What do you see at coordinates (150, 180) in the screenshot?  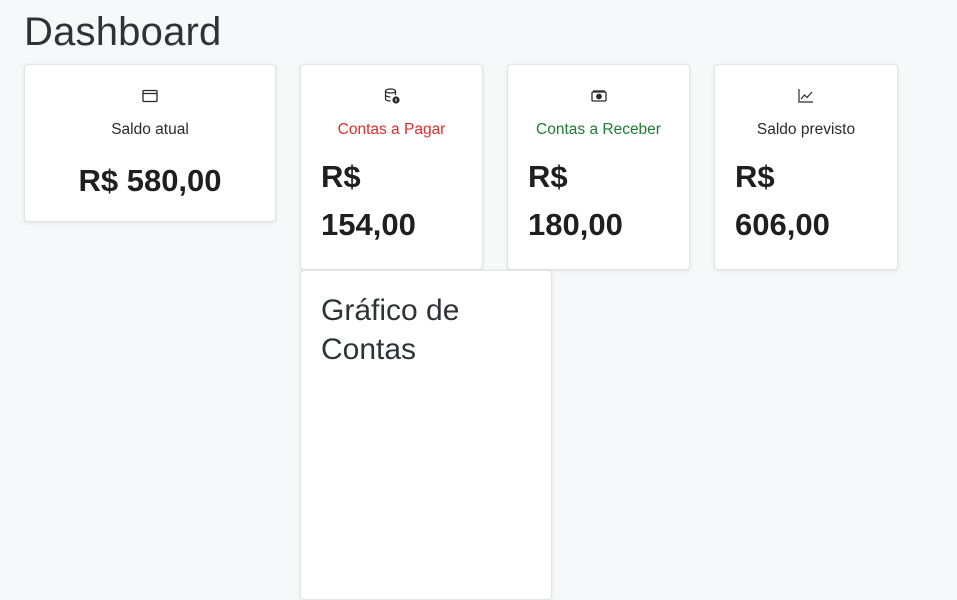 I see `card-value: R$ 580,00` at bounding box center [150, 180].